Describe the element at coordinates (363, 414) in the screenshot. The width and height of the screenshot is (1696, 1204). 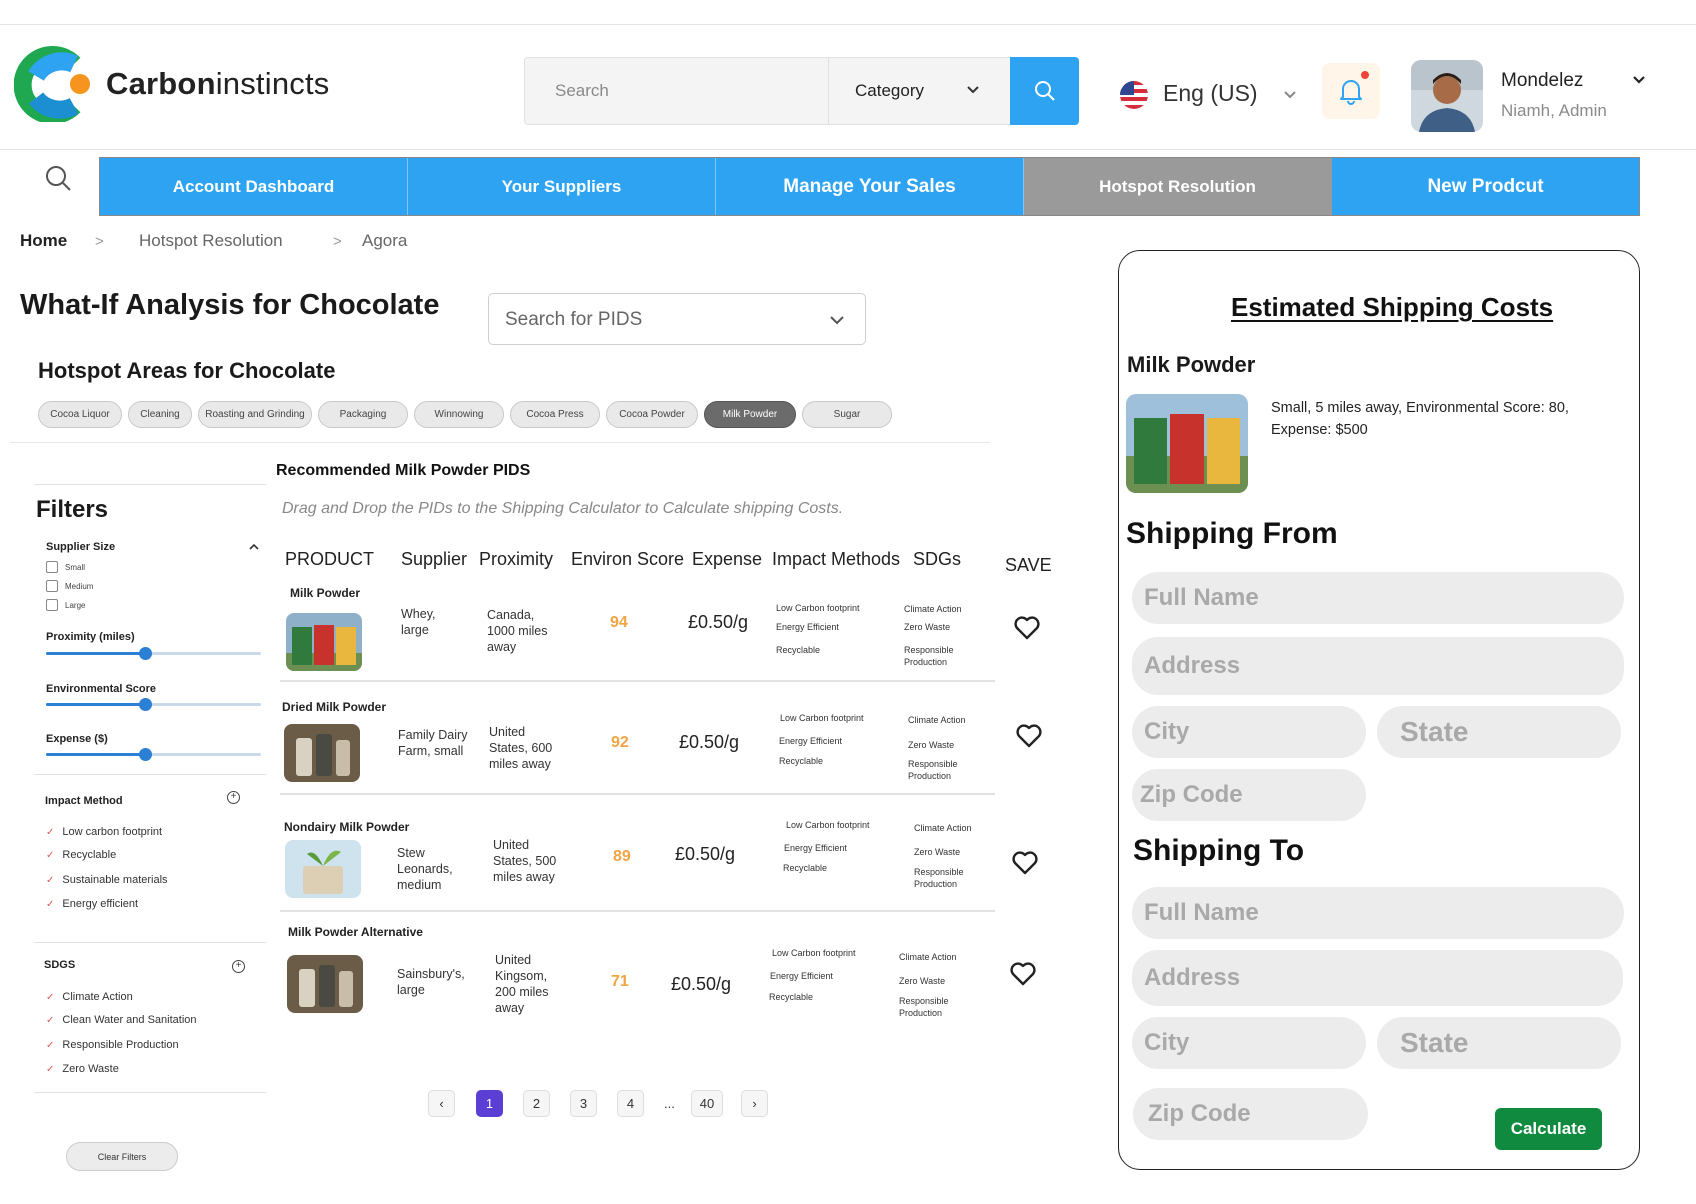
I see `chip-packaging: Packaging` at that location.